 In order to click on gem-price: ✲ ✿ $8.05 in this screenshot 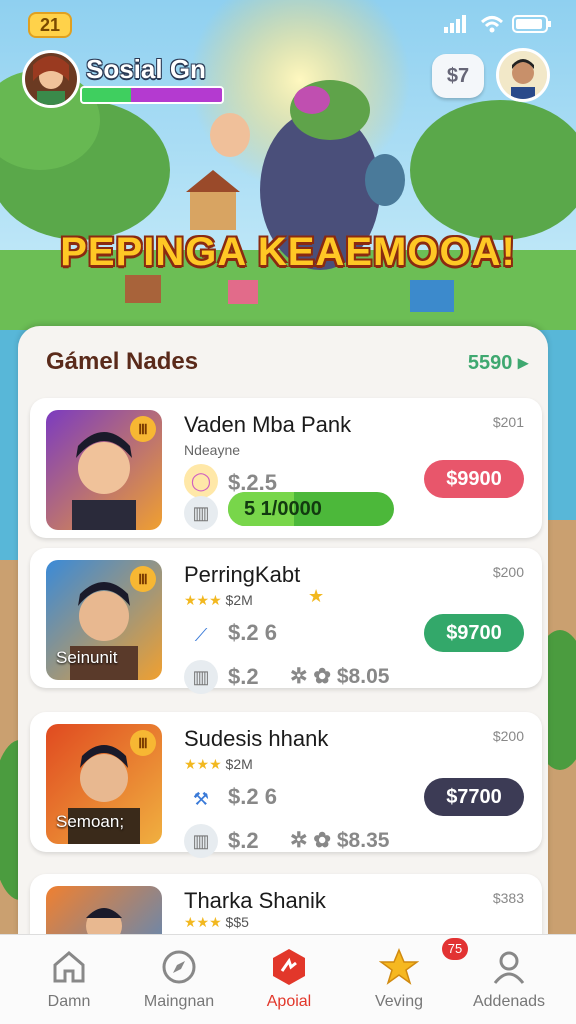, I will do `click(339, 676)`.